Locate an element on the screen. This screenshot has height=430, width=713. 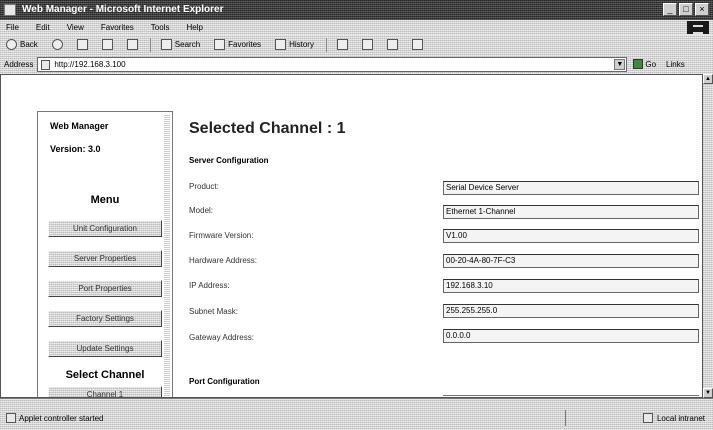
maximize-button: □ is located at coordinates (686, 9).